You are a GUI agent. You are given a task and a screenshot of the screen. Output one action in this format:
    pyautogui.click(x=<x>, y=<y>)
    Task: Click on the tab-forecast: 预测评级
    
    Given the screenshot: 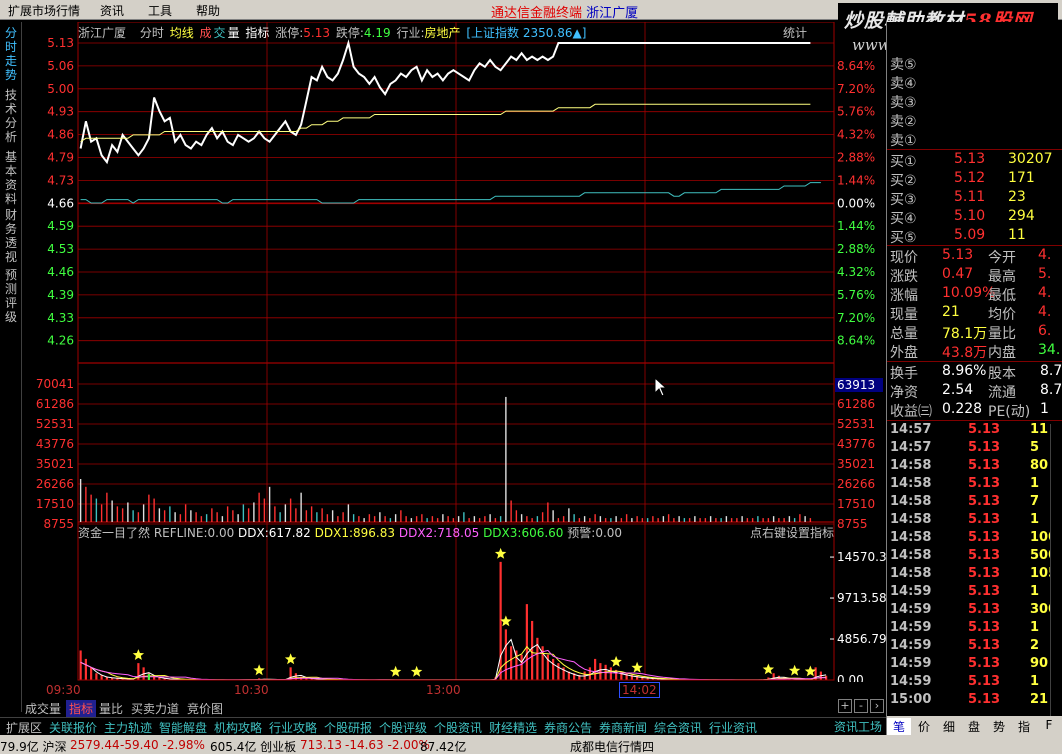 What is the action you would take?
    pyautogui.click(x=11, y=296)
    